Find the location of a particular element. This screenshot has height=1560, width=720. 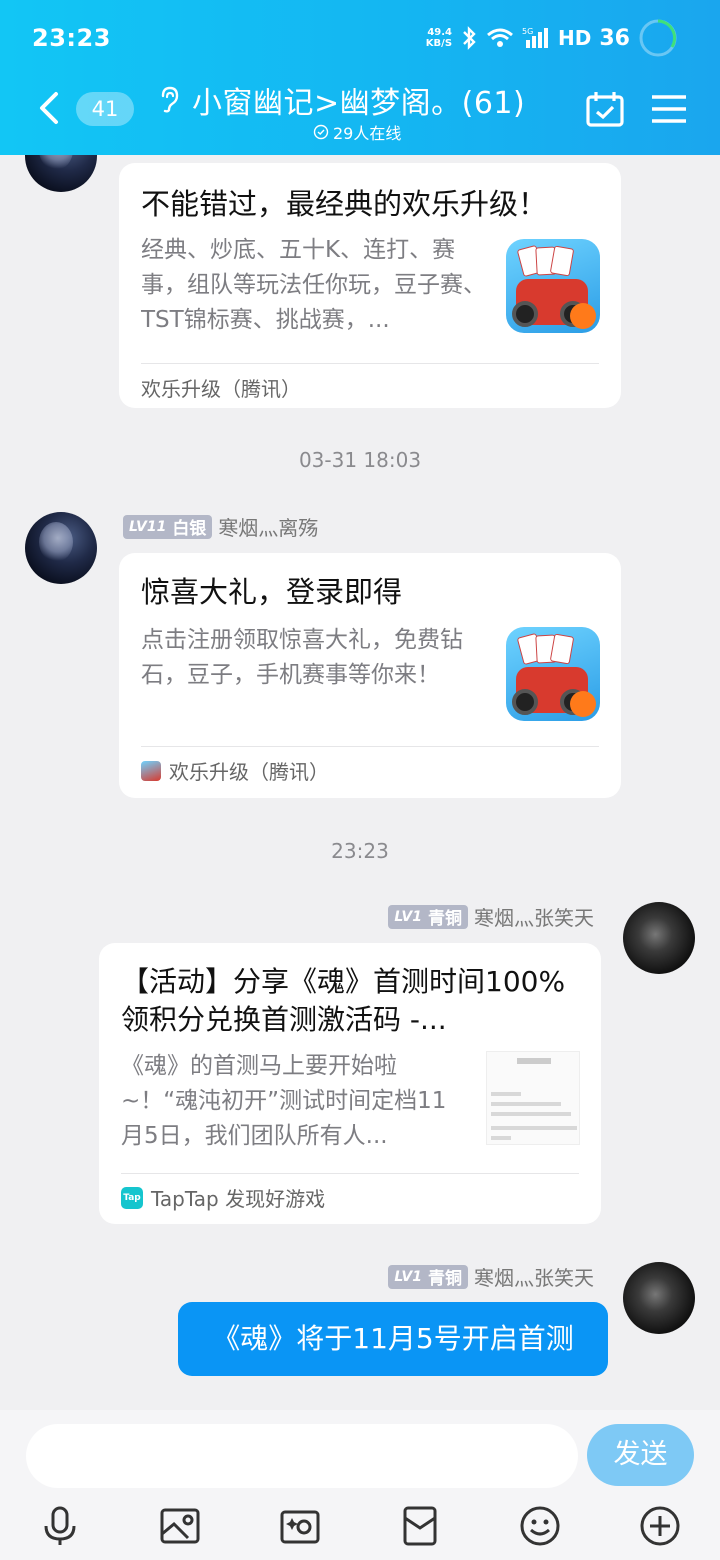

taptap-logo-icon: Tap is located at coordinates (132, 1197).